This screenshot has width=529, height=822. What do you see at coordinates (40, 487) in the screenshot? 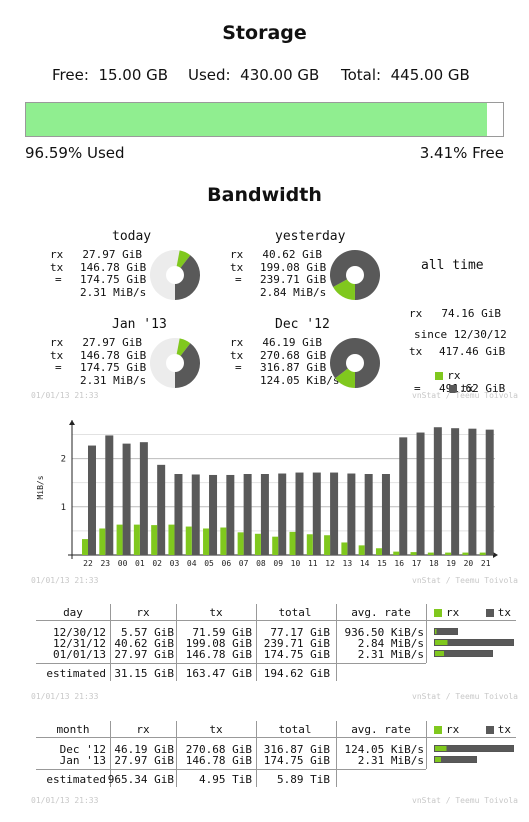
I see `y-axis-label: MiB/s` at bounding box center [40, 487].